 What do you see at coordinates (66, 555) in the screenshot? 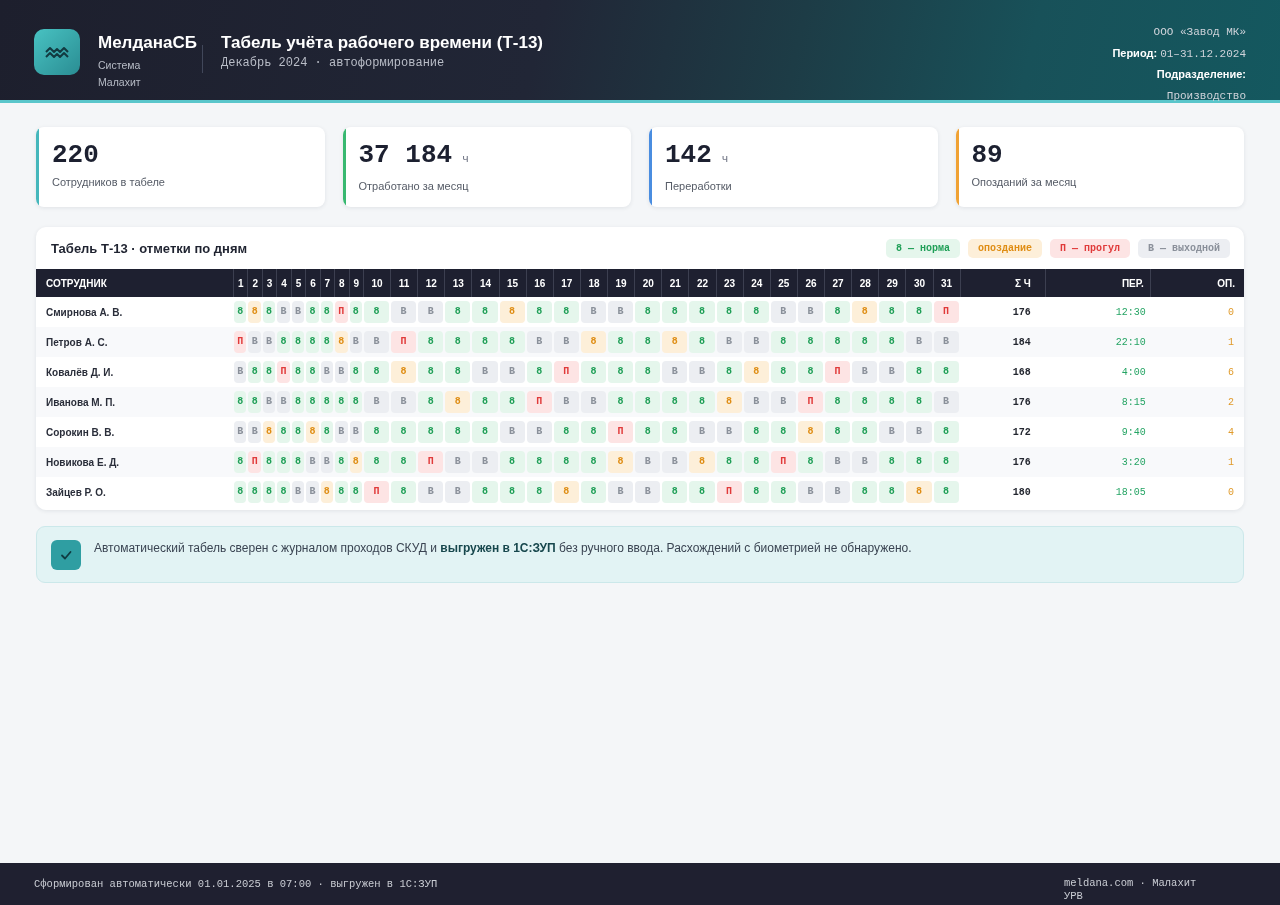
I see `check-icon` at bounding box center [66, 555].